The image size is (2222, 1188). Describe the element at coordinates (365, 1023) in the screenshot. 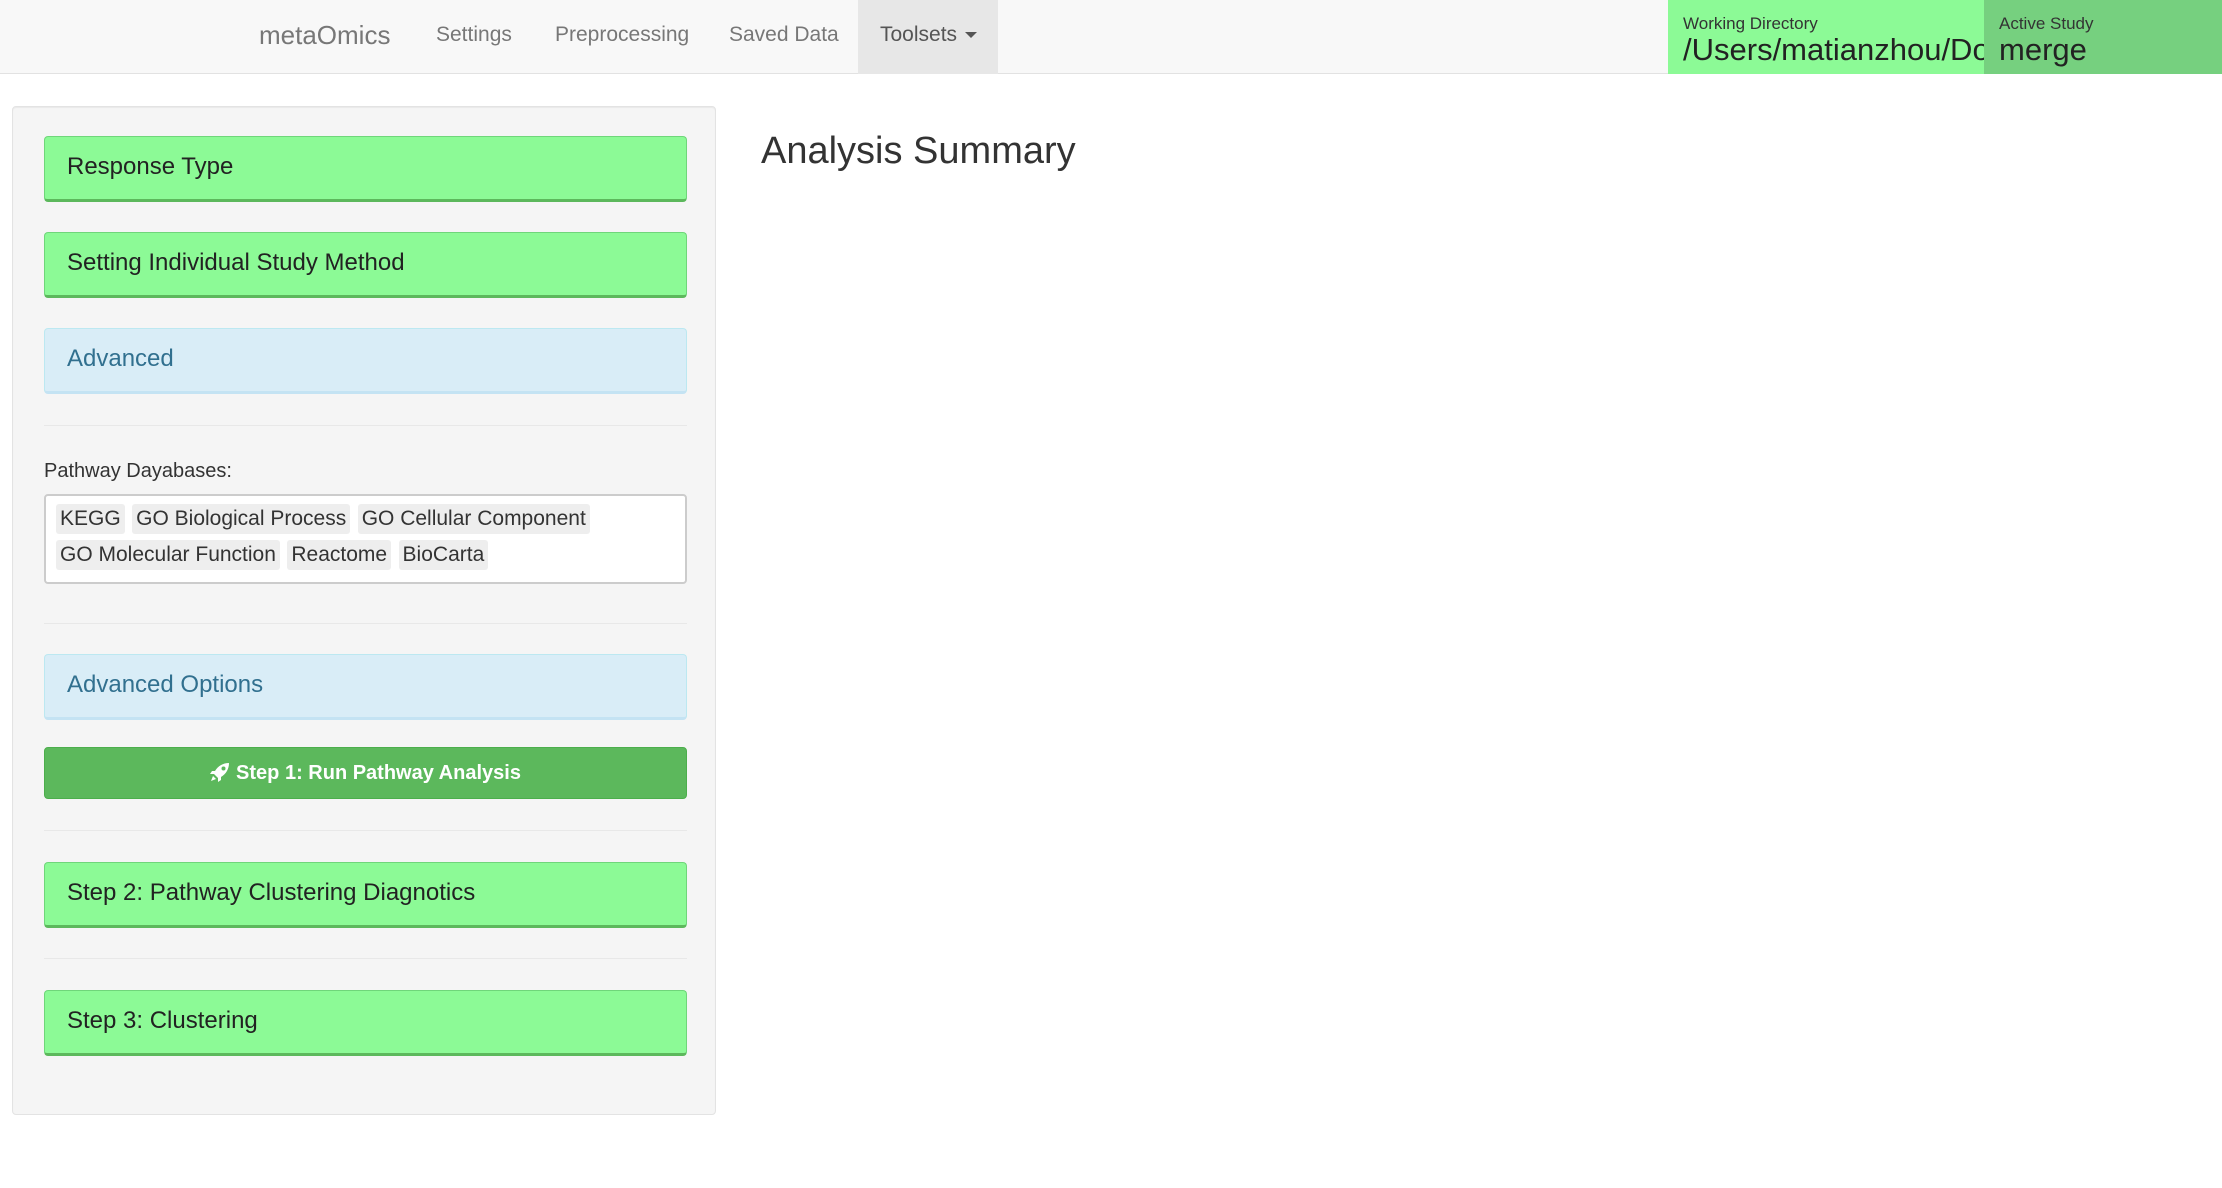

I see `step3-clustering-panel: Step 3: Clustering` at that location.